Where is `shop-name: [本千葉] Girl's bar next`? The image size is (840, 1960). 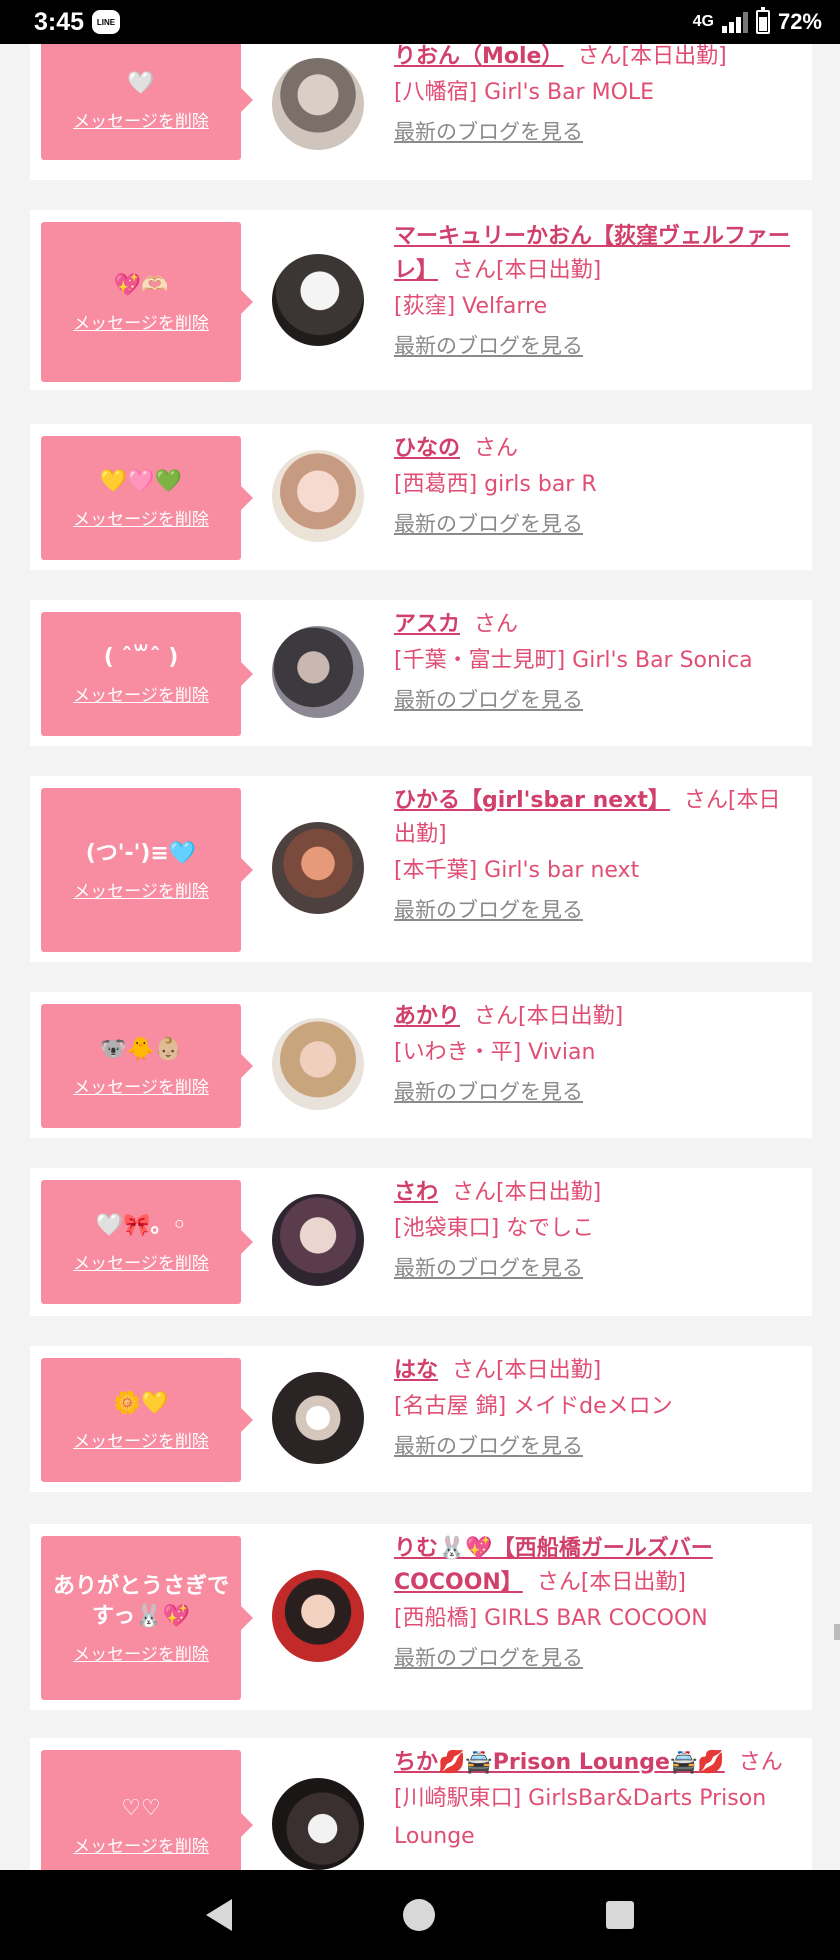
shop-name: [本千葉] Girl's bar next is located at coordinates (517, 870).